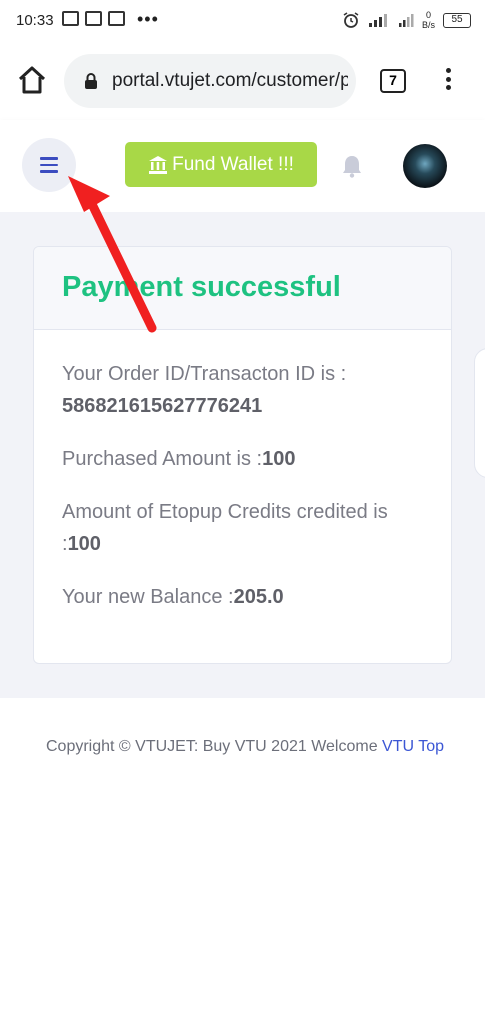 This screenshot has height=1024, width=485. Describe the element at coordinates (351, 20) in the screenshot. I see `alarm-icon` at that location.